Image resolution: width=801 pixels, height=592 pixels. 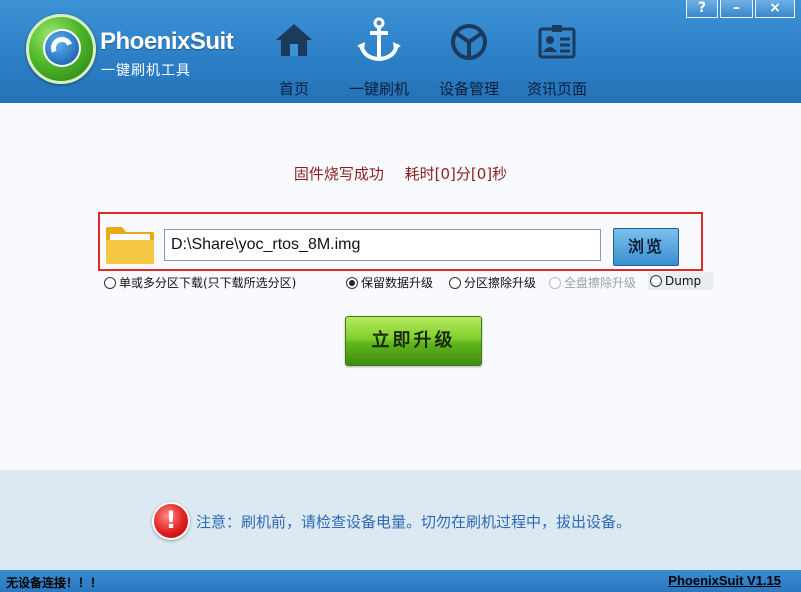 I want to click on brand-name: PhoenixSuit, so click(x=167, y=41).